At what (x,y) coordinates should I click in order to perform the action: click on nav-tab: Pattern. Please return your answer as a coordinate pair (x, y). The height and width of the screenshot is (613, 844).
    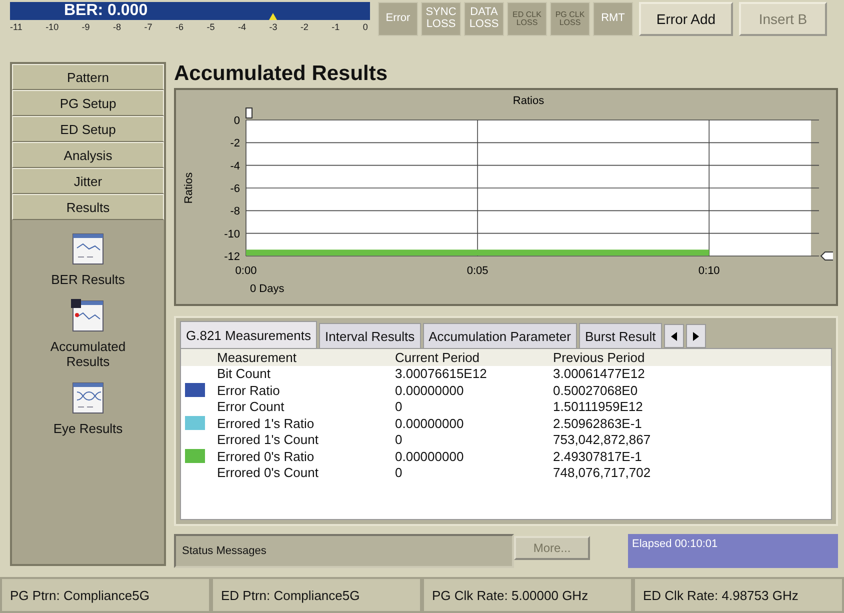
    Looking at the image, I should click on (88, 77).